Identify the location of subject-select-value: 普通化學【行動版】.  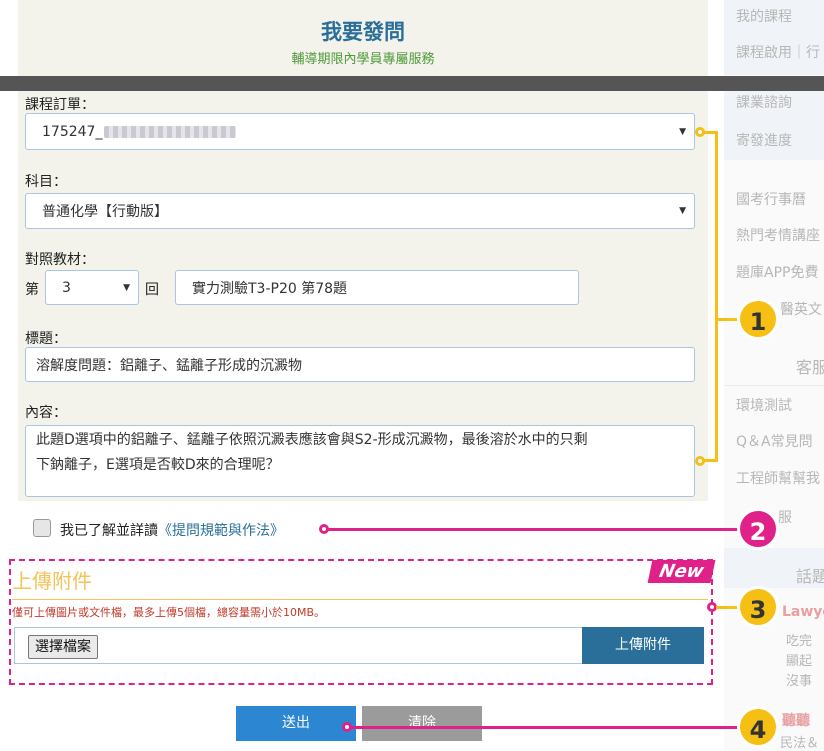
(105, 212).